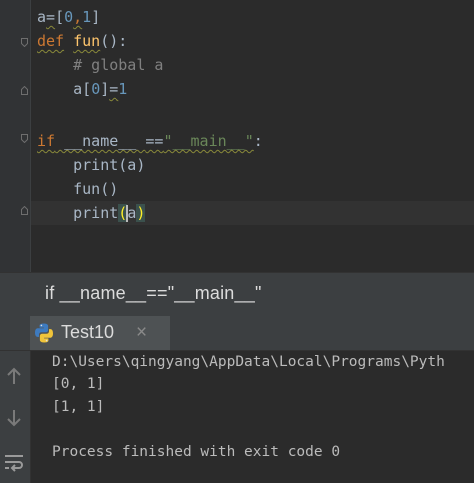 This screenshot has height=483, width=474. Describe the element at coordinates (153, 293) in the screenshot. I see `breadcrumb: if __name__=="__main__"` at that location.